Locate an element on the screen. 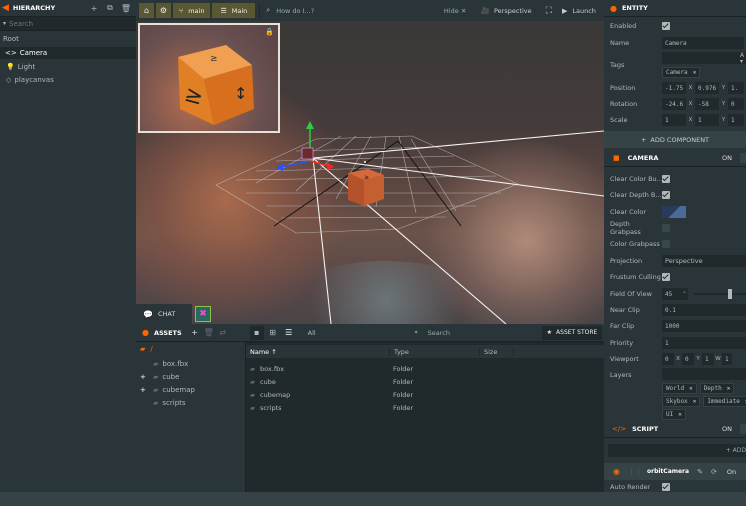  projection-select: Perspective is located at coordinates (704, 261).